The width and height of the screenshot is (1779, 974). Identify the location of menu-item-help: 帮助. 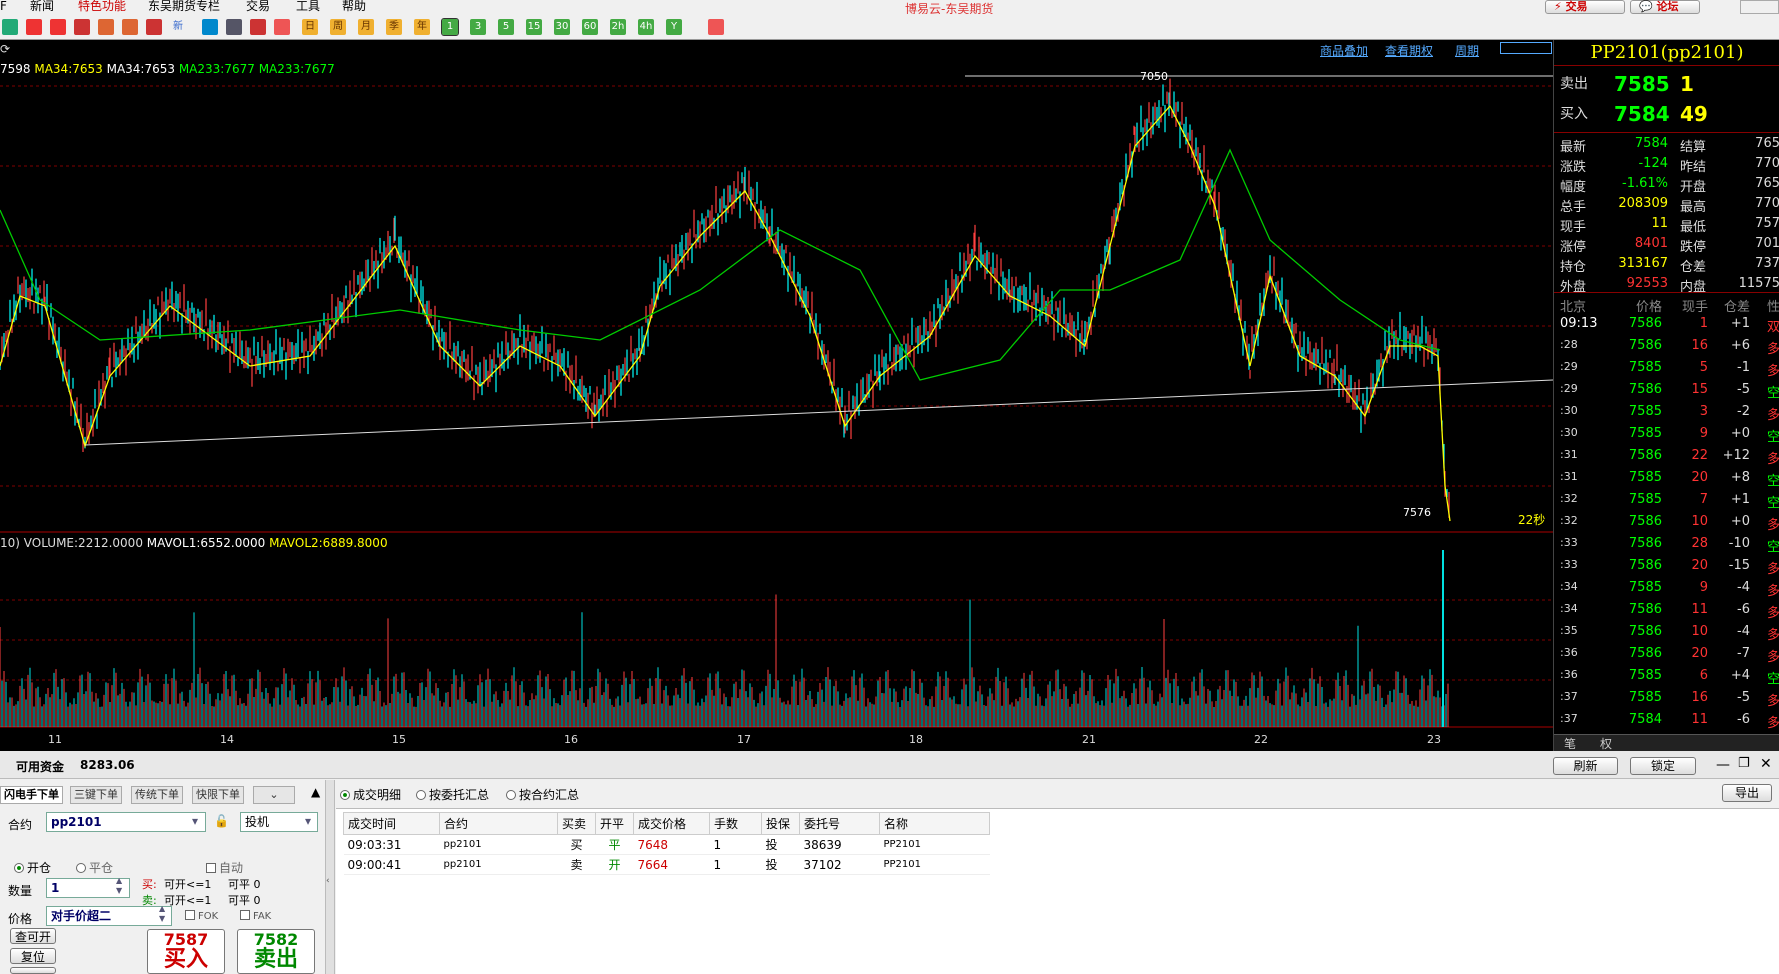
(354, 6).